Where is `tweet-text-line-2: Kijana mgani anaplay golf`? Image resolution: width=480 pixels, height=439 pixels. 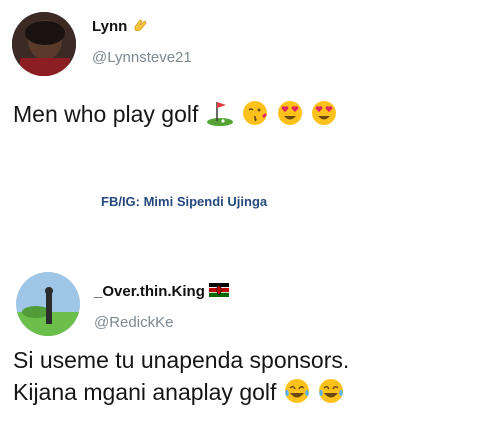
tweet-text-line-2: Kijana mgani anaplay golf is located at coordinates (145, 392).